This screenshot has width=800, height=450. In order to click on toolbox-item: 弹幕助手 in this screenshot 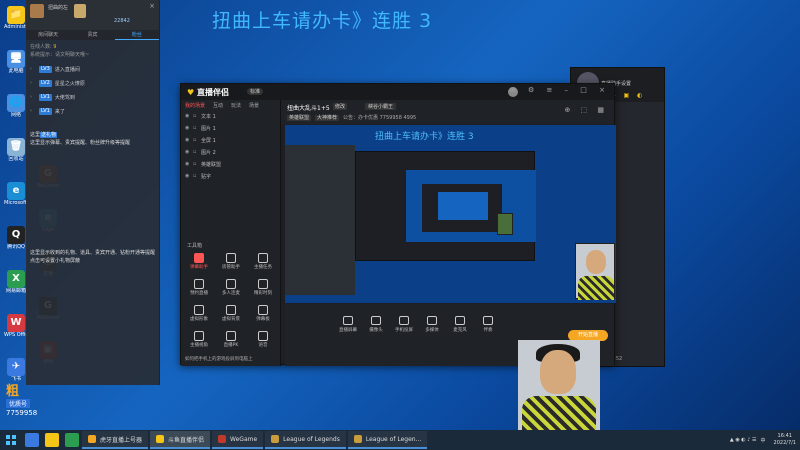, I will do `click(199, 263)`.